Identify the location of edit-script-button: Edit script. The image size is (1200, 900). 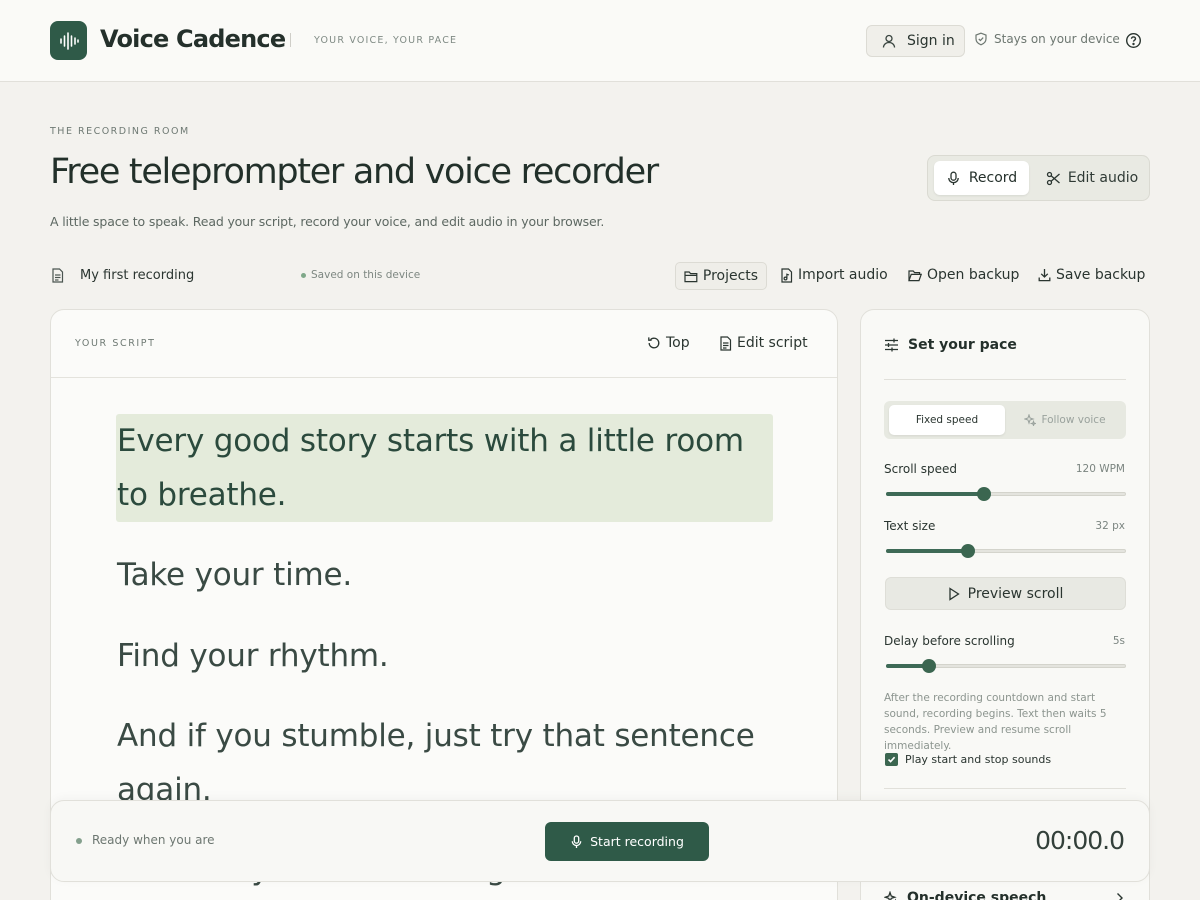
(763, 343).